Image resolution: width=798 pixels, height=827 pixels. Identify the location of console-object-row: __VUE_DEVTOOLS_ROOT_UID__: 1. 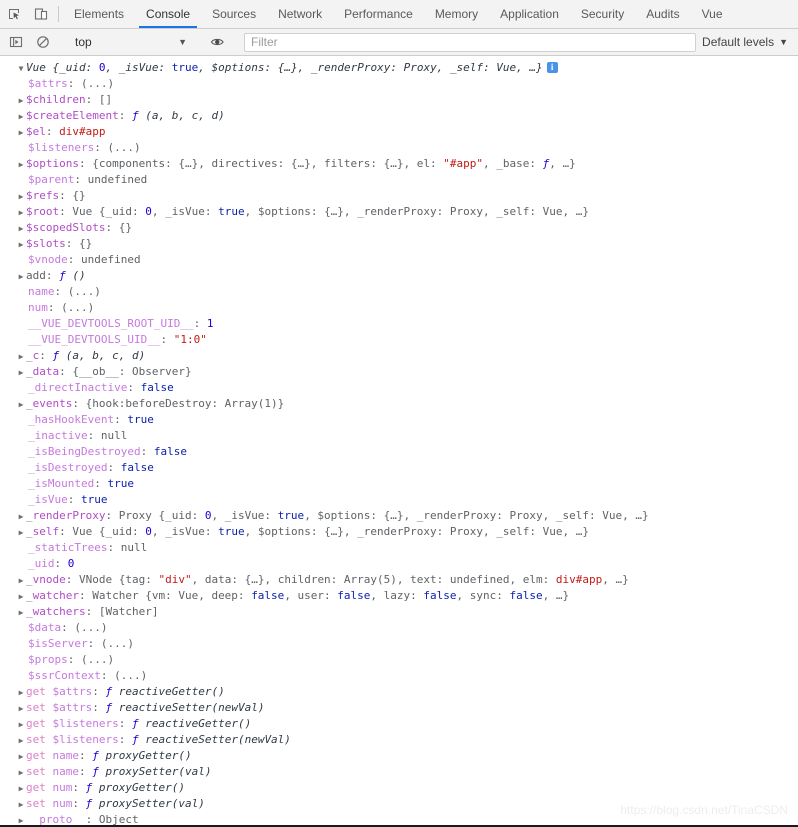
(399, 324).